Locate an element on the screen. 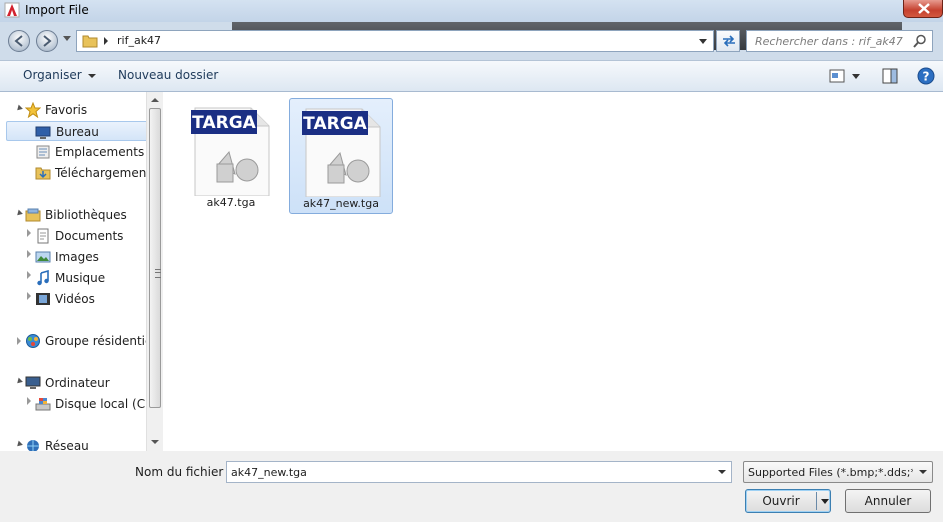  documents-icon is located at coordinates (43, 236).